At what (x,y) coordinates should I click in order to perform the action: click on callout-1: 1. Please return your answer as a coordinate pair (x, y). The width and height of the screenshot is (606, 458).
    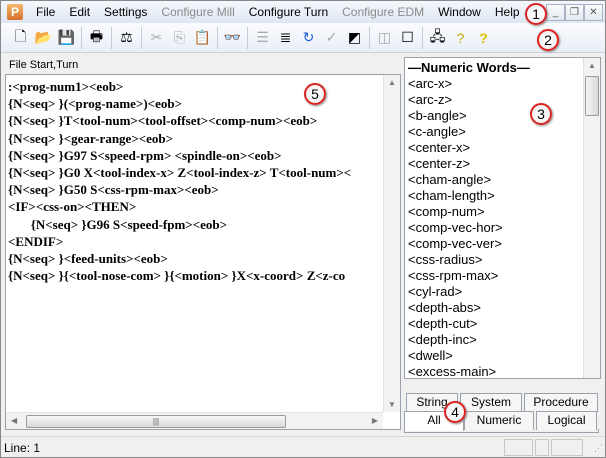
    Looking at the image, I should click on (536, 14).